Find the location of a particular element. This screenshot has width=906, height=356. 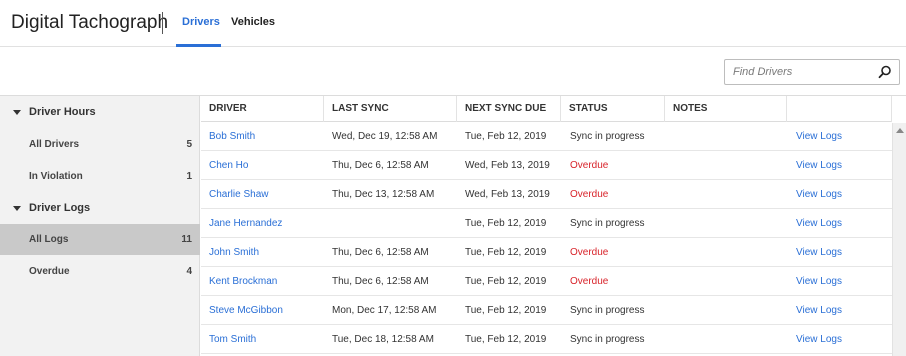

driver-name-link: Charlie Shaw is located at coordinates (238, 194).